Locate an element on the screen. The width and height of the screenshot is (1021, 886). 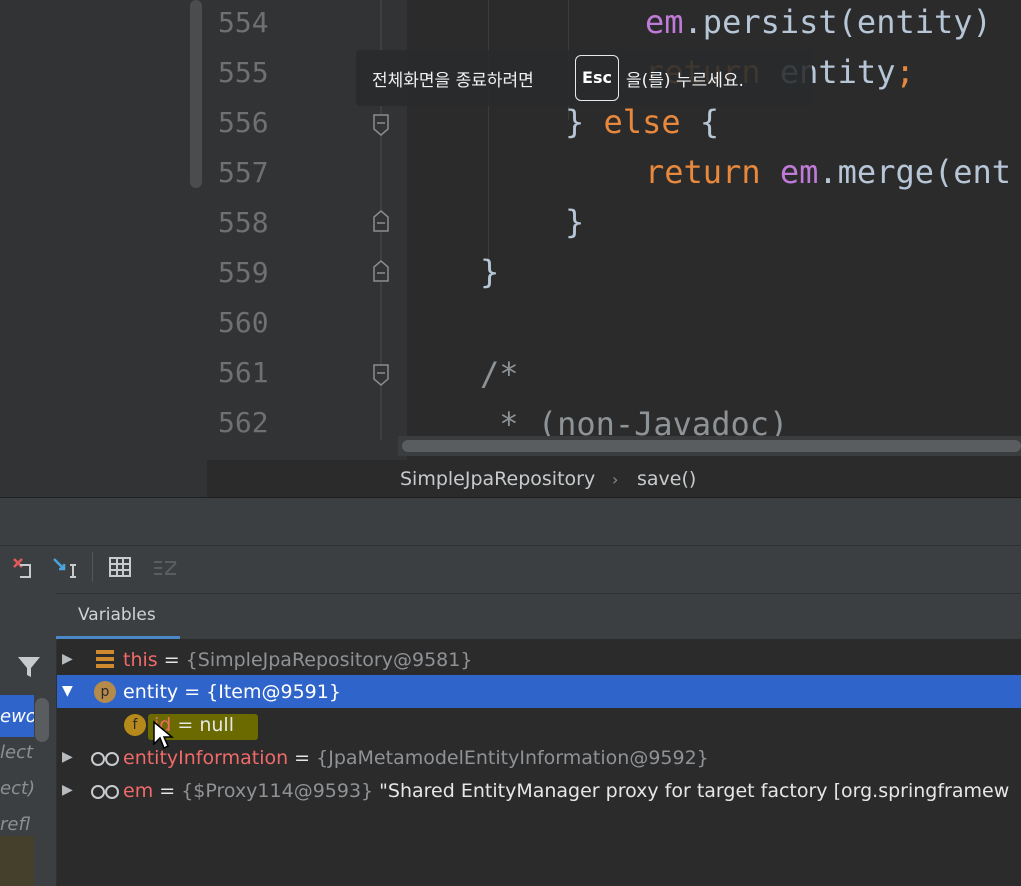
drop-frame-icon is located at coordinates (21, 568).